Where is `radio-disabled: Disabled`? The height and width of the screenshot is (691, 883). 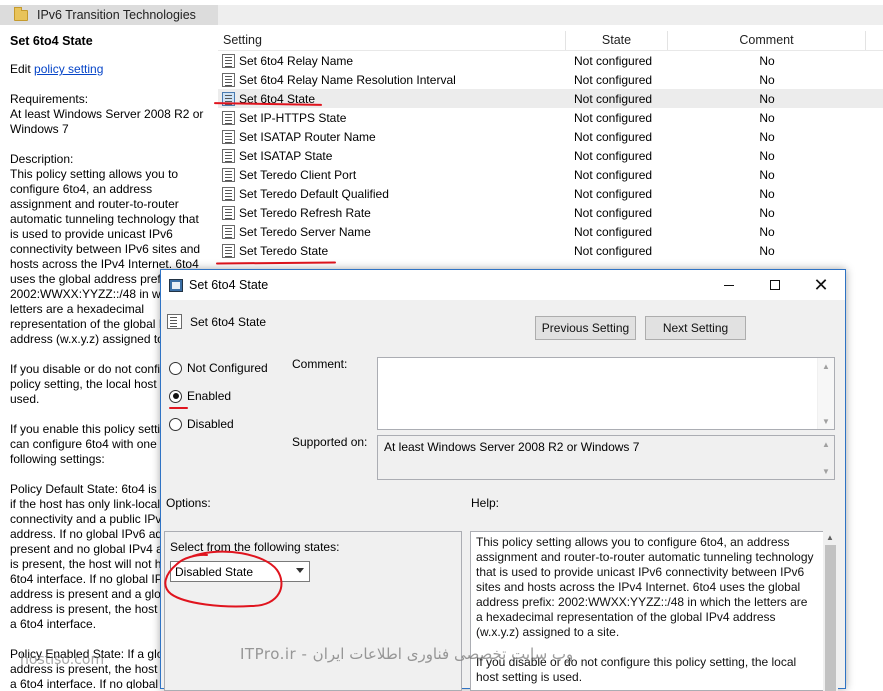
radio-disabled: Disabled is located at coordinates (201, 424).